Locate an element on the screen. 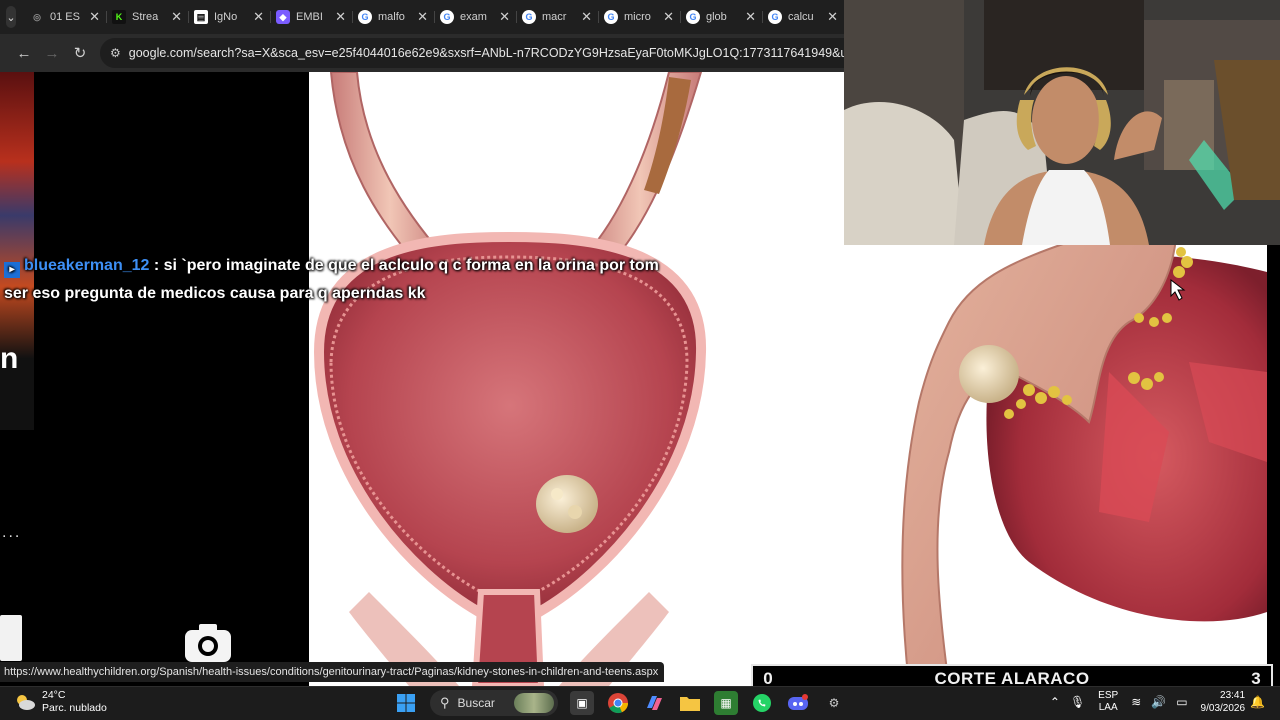  reload-button: ↻ is located at coordinates (80, 53).